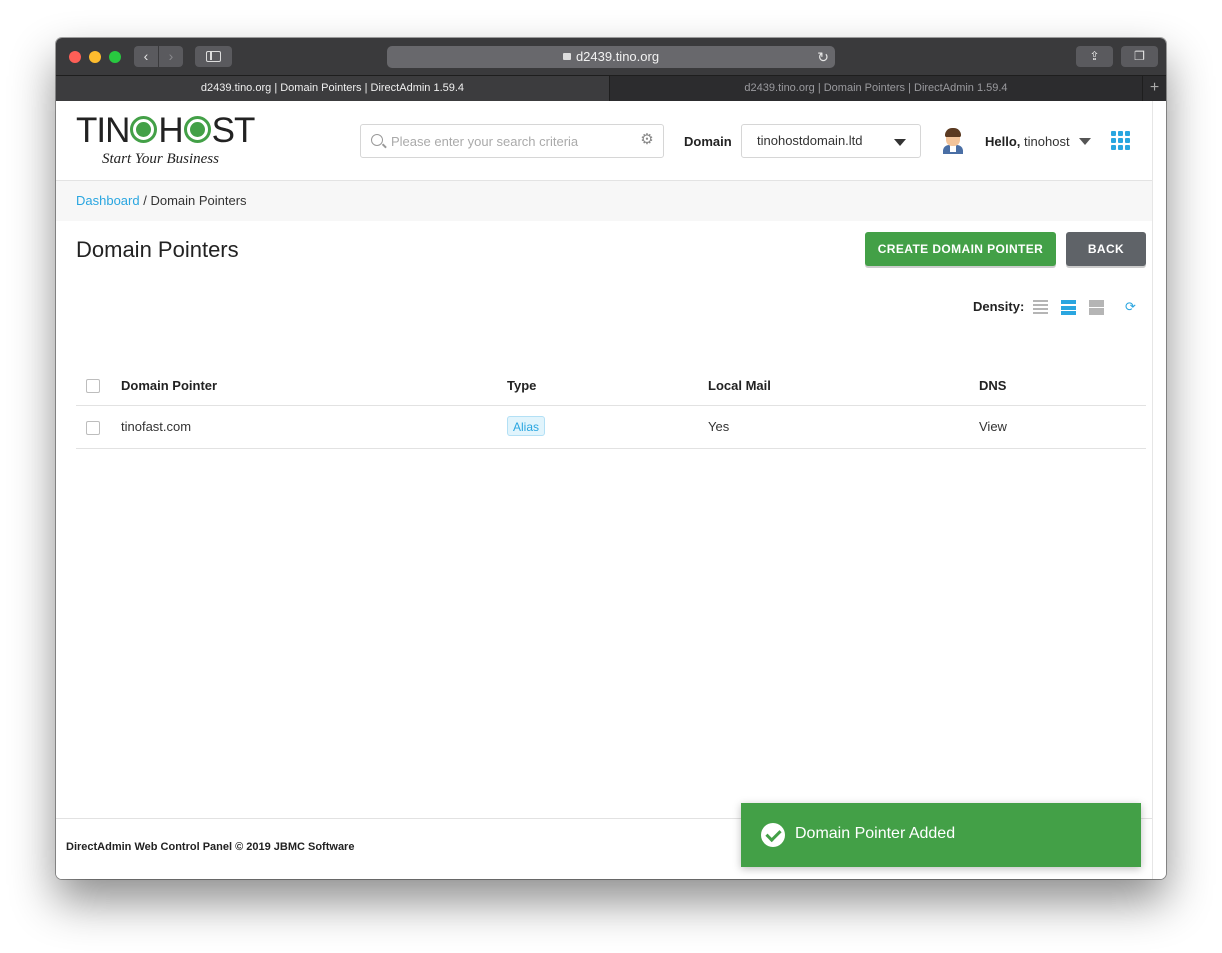 The image size is (1222, 953). What do you see at coordinates (160, 159) in the screenshot?
I see `logo-tagline: Start Your Business` at bounding box center [160, 159].